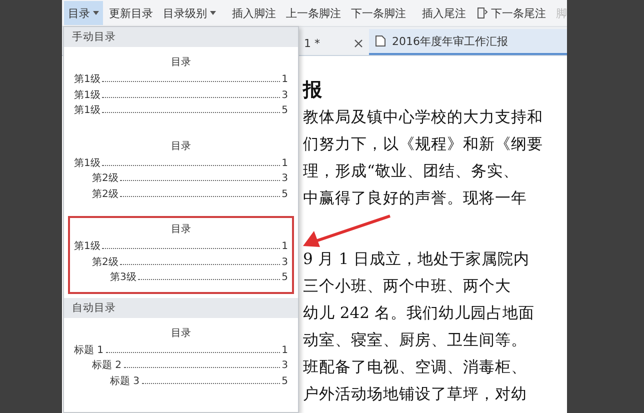  I want to click on document-text-line: 班配备了电视、空调、消毒柜、, so click(415, 367).